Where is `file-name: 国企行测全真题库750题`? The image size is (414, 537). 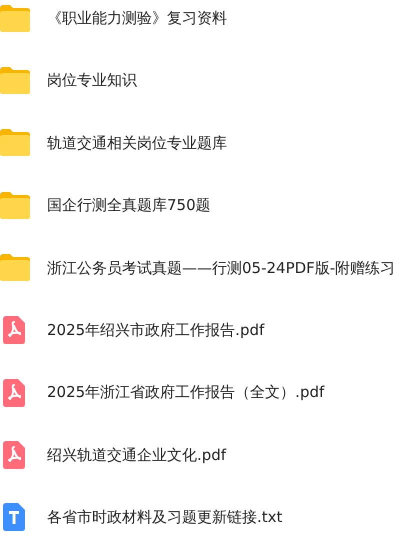 file-name: 国企行测全真题库750题 is located at coordinates (129, 205).